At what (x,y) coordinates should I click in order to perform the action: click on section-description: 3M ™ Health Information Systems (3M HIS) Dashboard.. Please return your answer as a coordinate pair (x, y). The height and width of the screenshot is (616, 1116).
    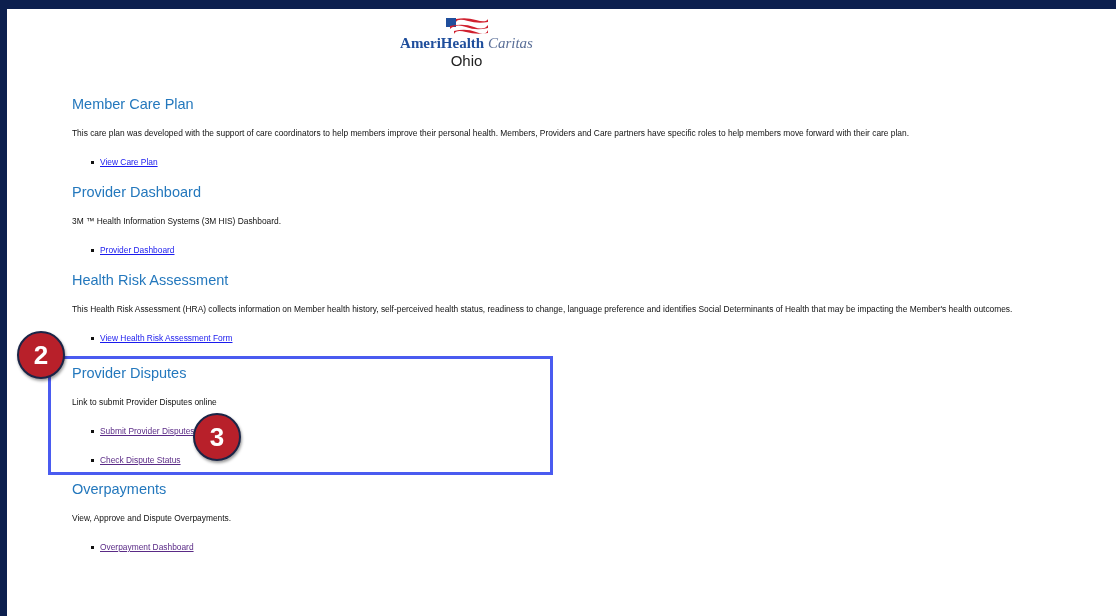
    Looking at the image, I should click on (177, 221).